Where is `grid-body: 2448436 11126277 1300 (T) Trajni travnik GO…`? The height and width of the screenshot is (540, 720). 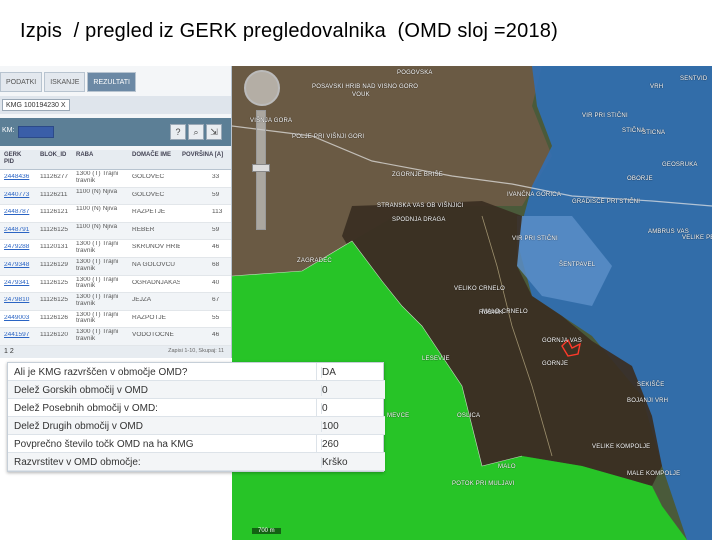
grid-body: 2448436 11126277 1300 (T) Trajni travnik GO… is located at coordinates (115, 258).